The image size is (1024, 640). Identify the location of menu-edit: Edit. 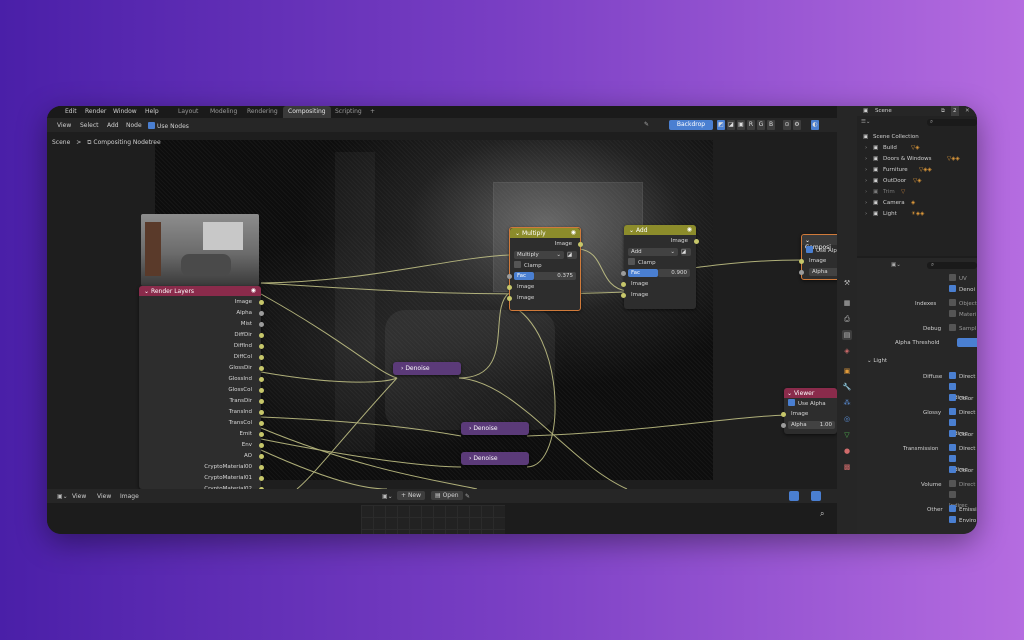
(71, 111).